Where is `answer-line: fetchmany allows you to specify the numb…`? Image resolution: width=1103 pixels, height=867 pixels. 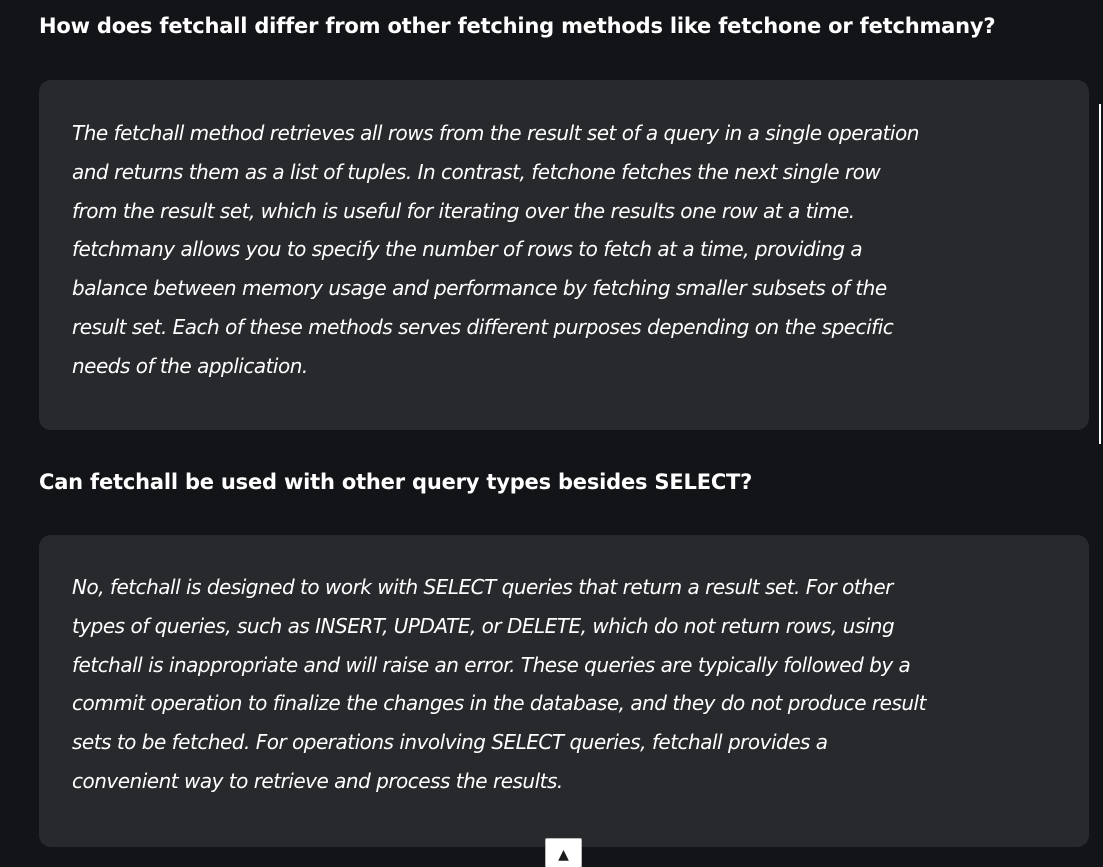 answer-line: fetchmany allows you to specify the numb… is located at coordinates (467, 249).